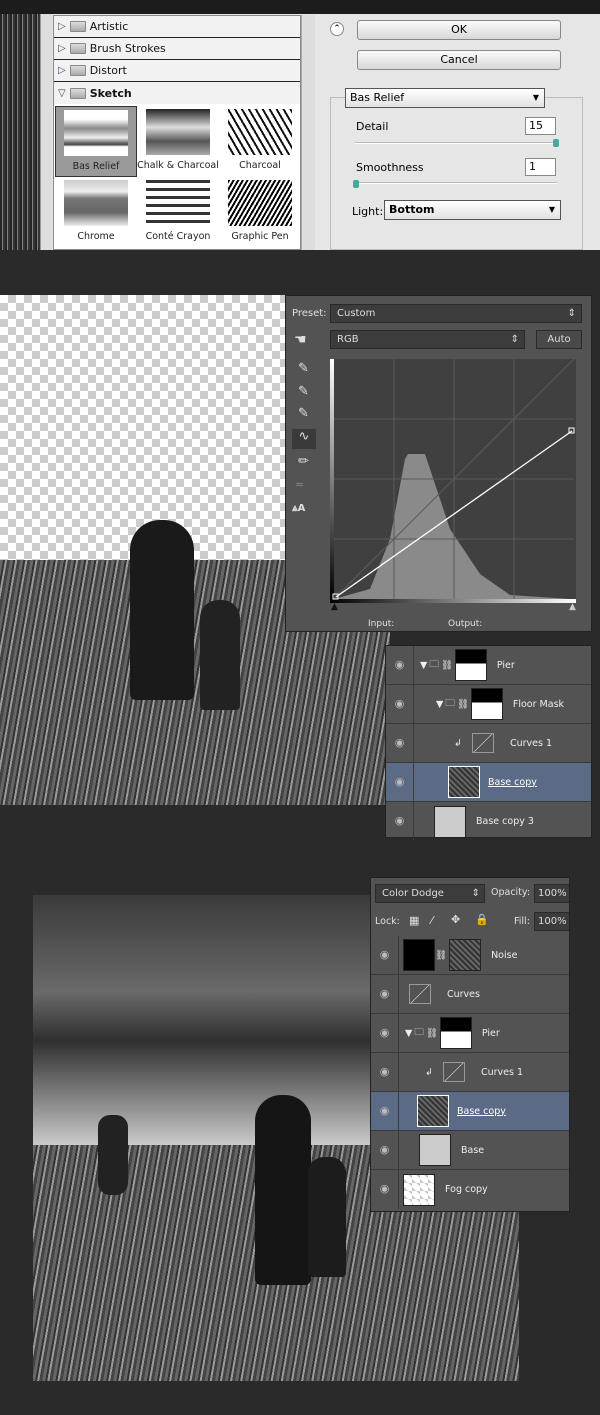 The image size is (600, 1415). What do you see at coordinates (298, 508) in the screenshot?
I see `clipping-warning-icon: ⩓A` at bounding box center [298, 508].